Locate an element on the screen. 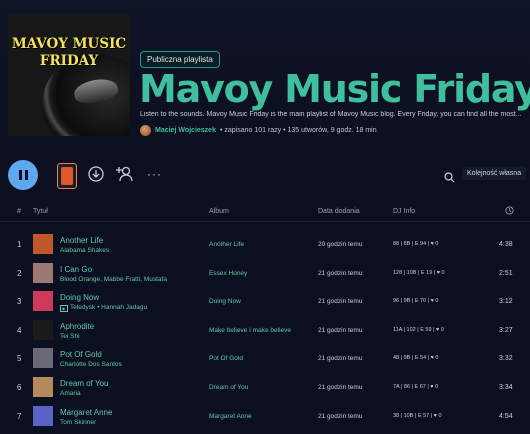 This screenshot has width=530, height=434. track-title: Pot Of Gold is located at coordinates (81, 354).